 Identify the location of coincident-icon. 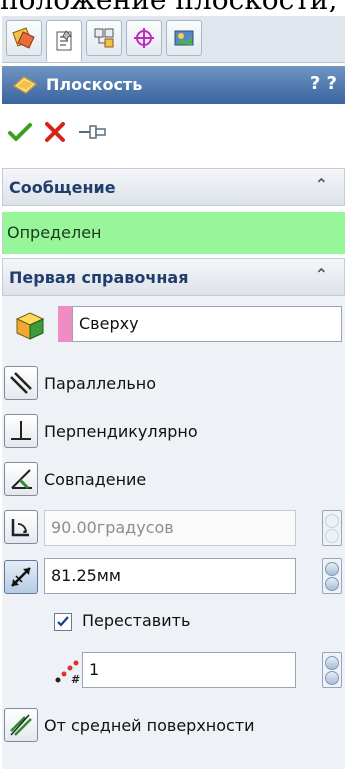
(21, 479).